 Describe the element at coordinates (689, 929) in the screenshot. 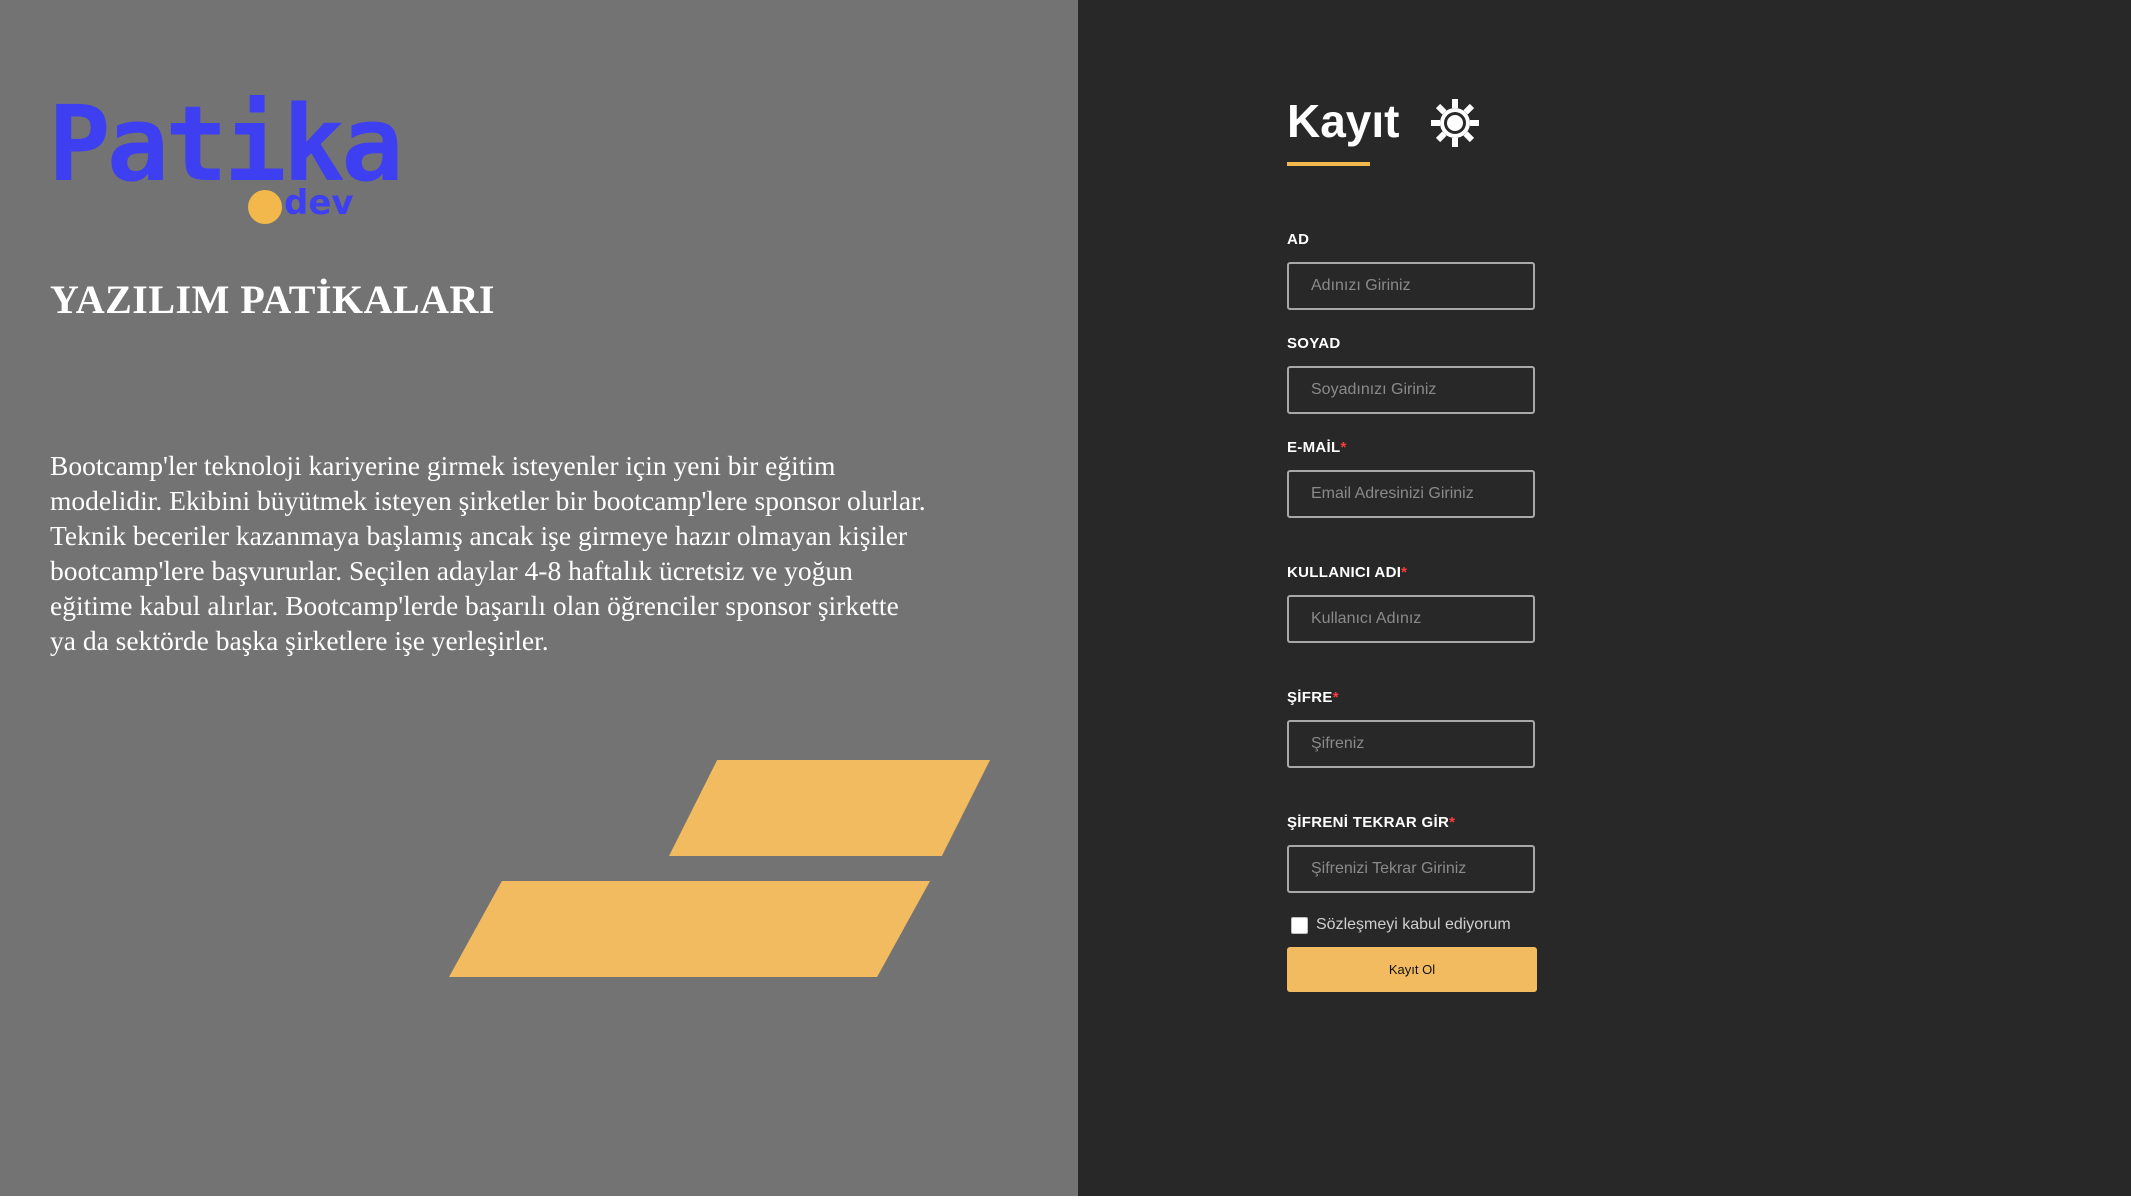

I see `decorative-parallelogram-bottom` at that location.